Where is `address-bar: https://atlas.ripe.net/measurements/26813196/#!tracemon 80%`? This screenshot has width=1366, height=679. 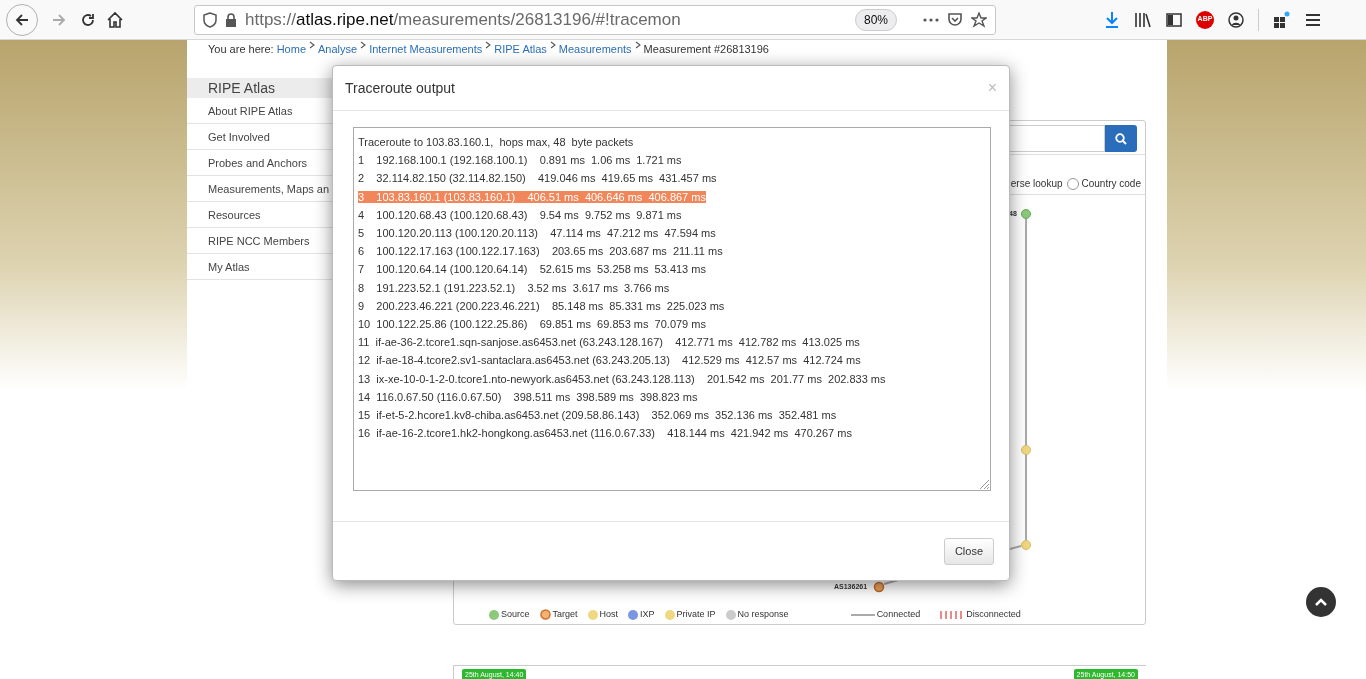 address-bar: https://atlas.ripe.net/measurements/26813196/#!tracemon 80% is located at coordinates (595, 19).